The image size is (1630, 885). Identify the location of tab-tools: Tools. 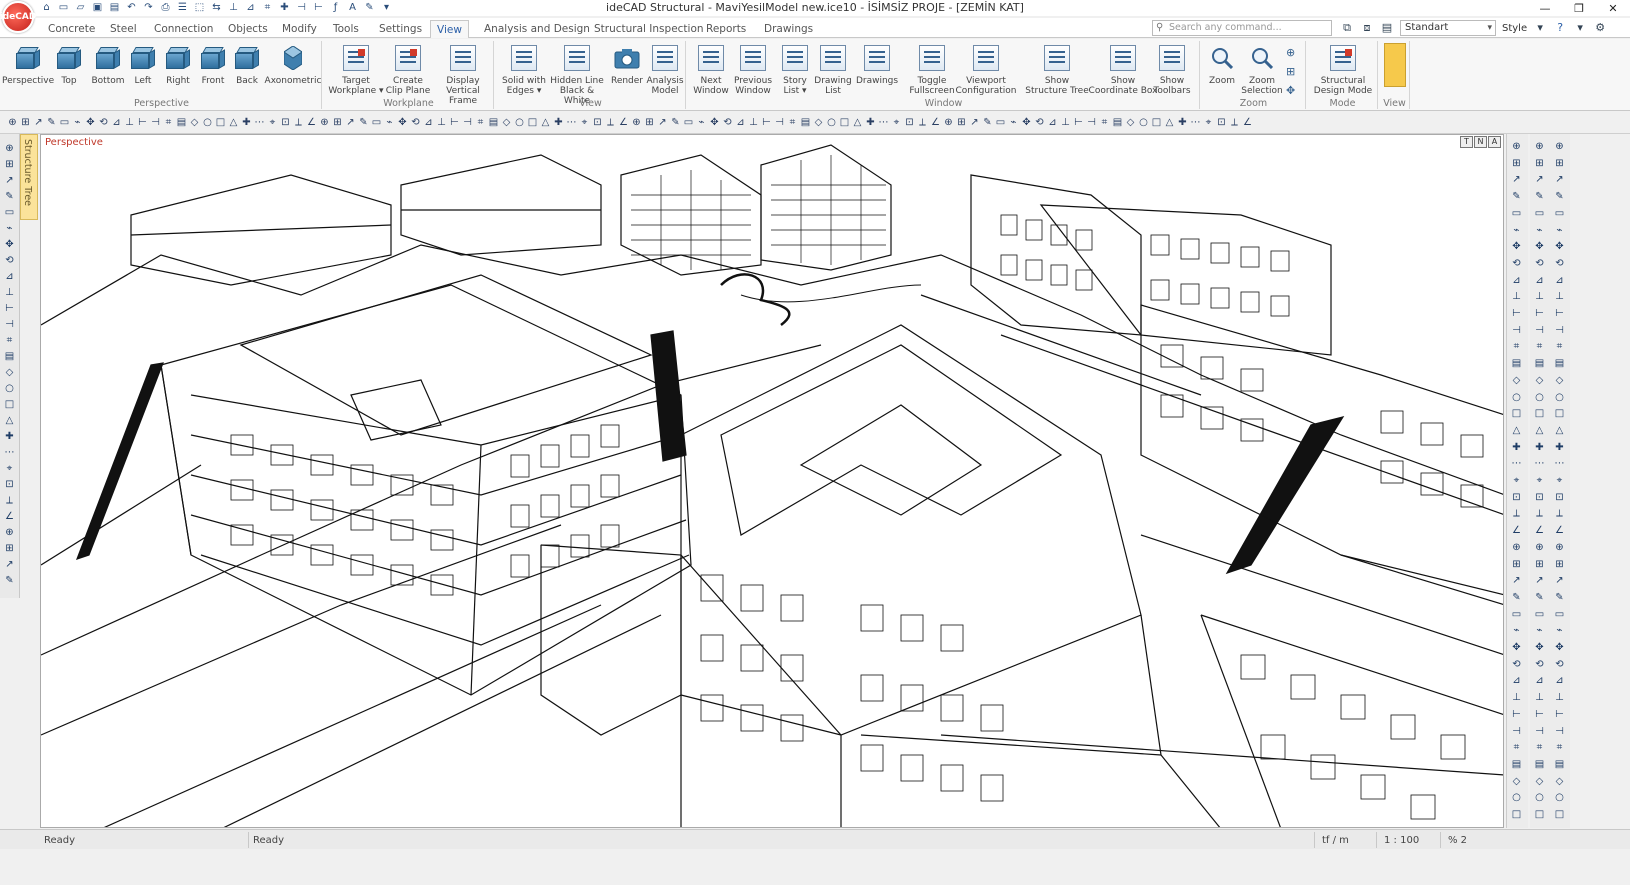
(346, 29).